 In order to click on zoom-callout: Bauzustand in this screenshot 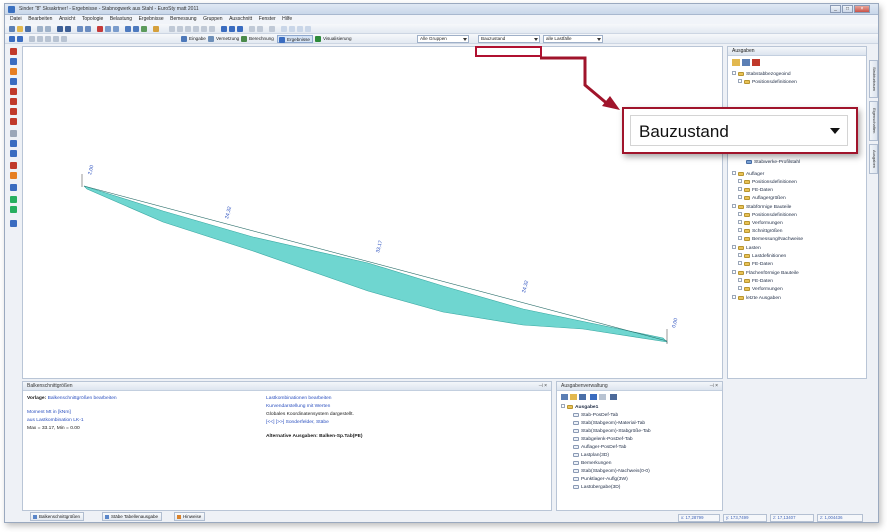, I will do `click(740, 130)`.